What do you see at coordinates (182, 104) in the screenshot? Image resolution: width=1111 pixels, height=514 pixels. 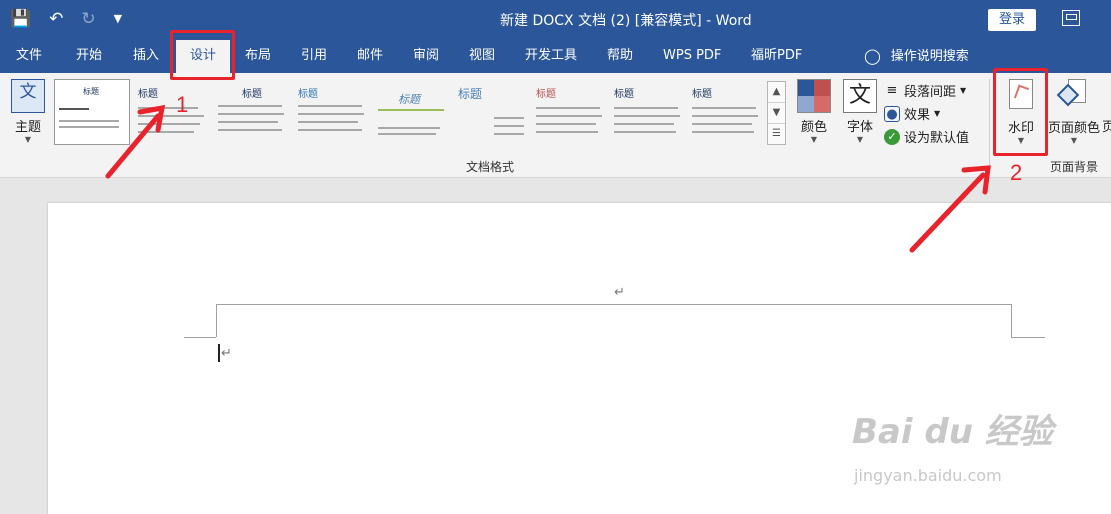 I see `step-1-label: 1` at bounding box center [182, 104].